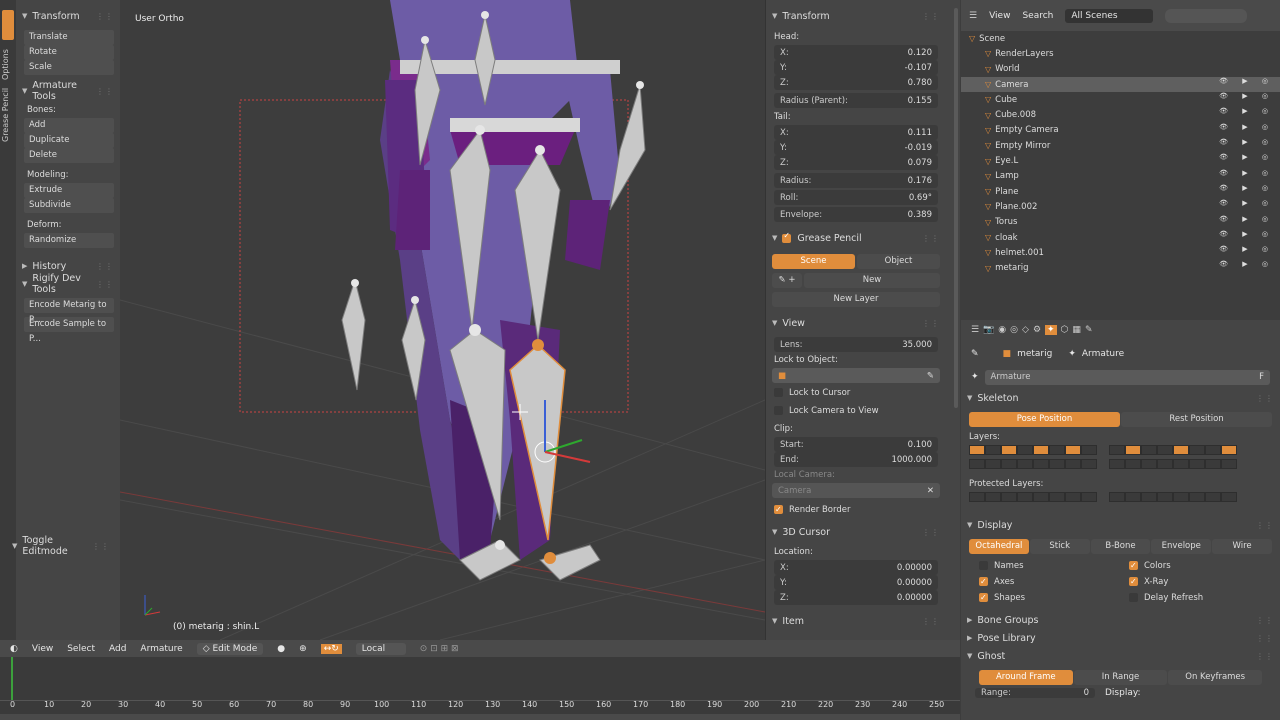 The image size is (1280, 720). What do you see at coordinates (1120, 656) in the screenshot?
I see `ghost-header: ▼ Ghost ⋮⋮` at bounding box center [1120, 656].